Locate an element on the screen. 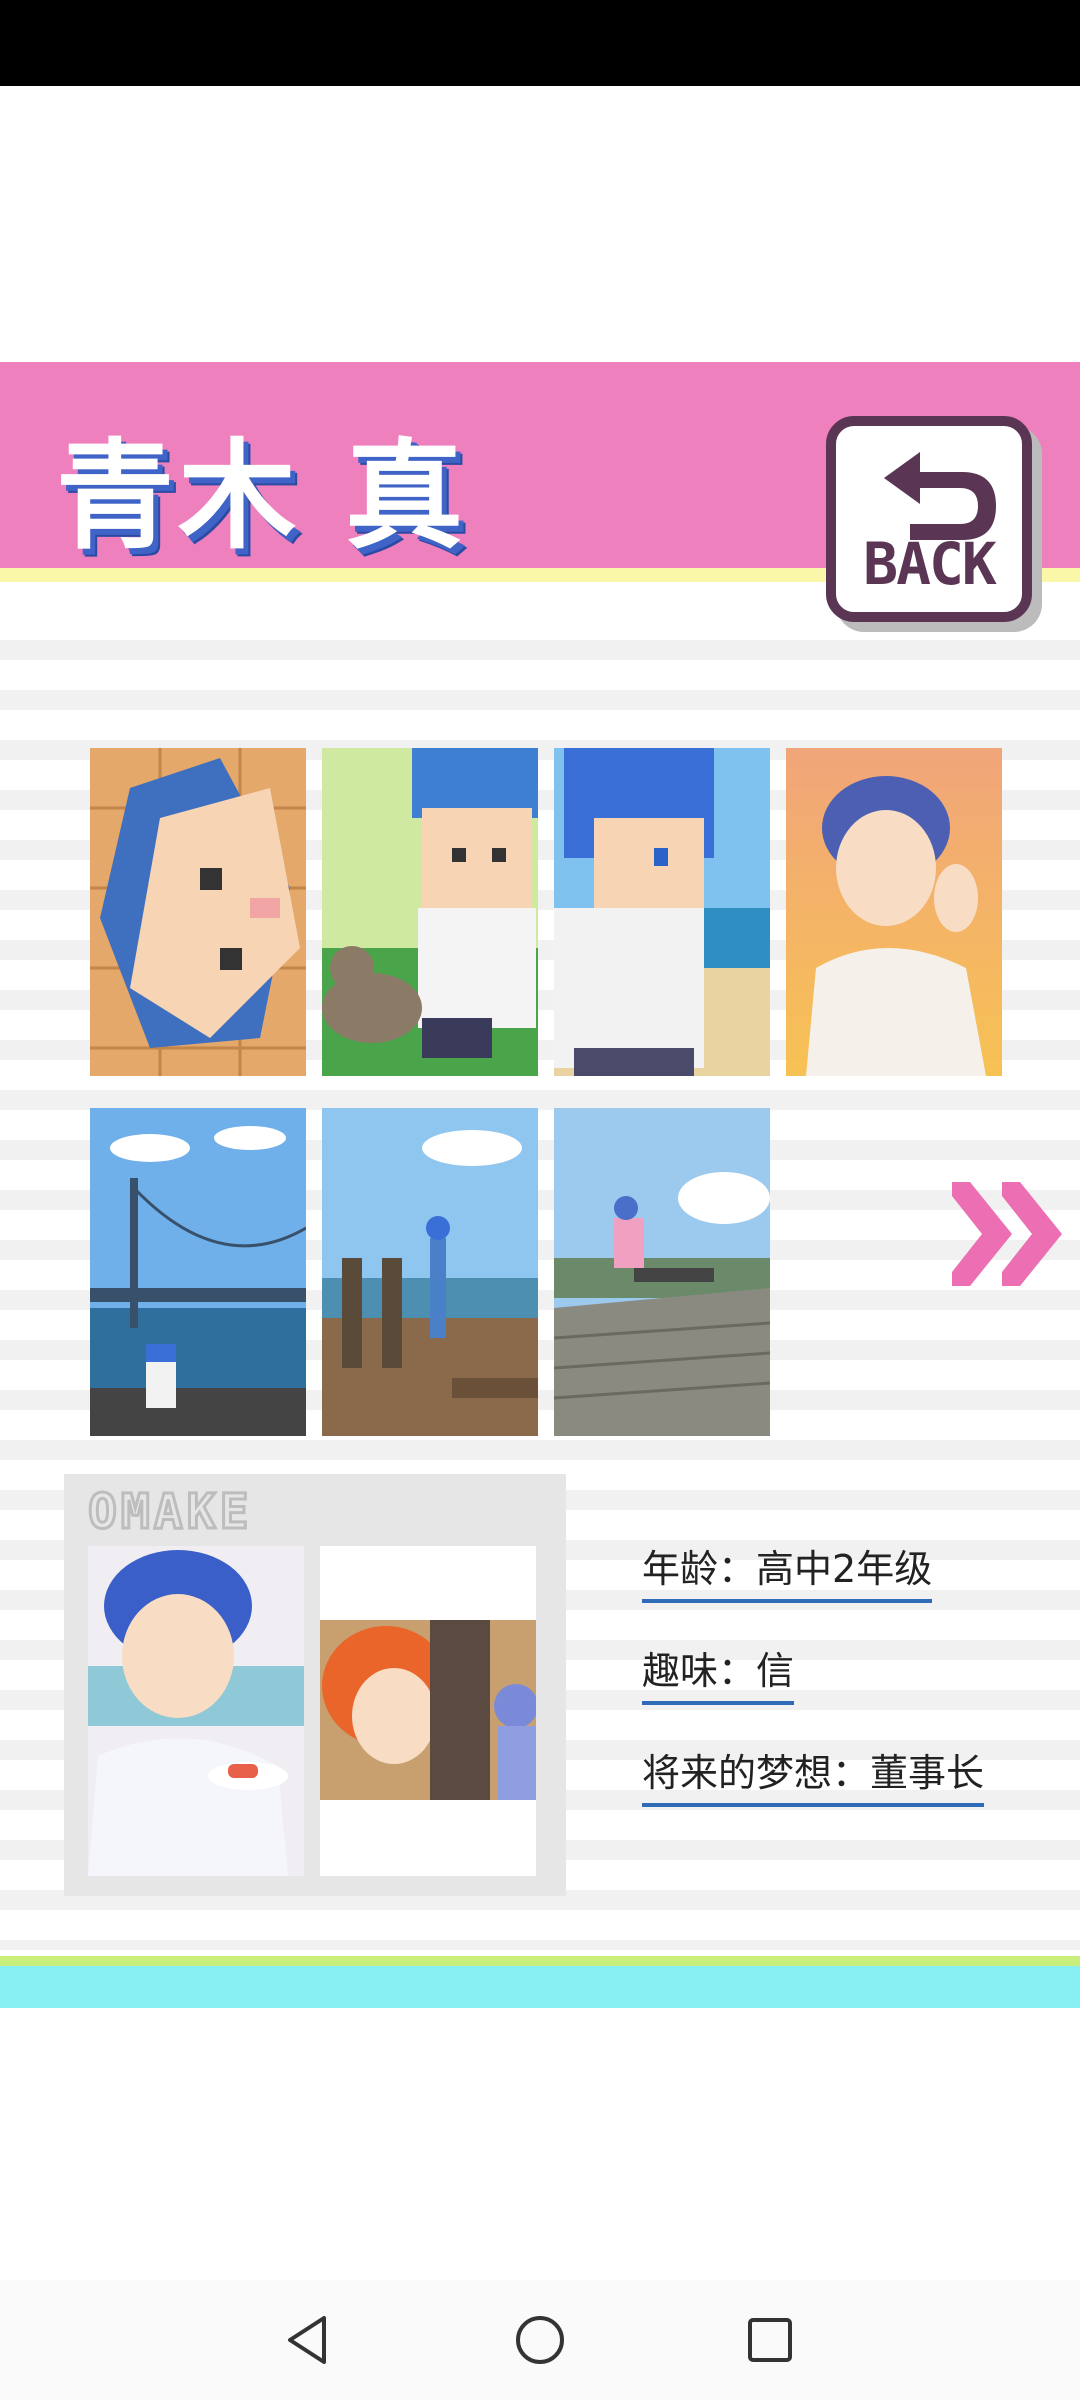 This screenshot has width=1080, height=2400. profile-age: 年龄：高中2年级 is located at coordinates (787, 1570).